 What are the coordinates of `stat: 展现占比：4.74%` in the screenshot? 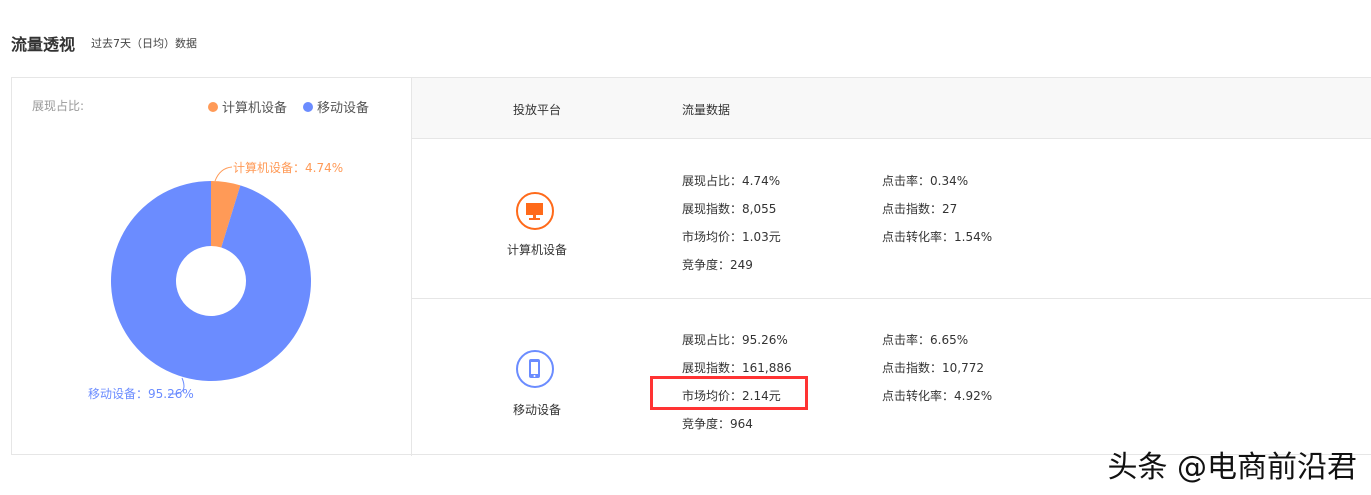 It's located at (731, 181).